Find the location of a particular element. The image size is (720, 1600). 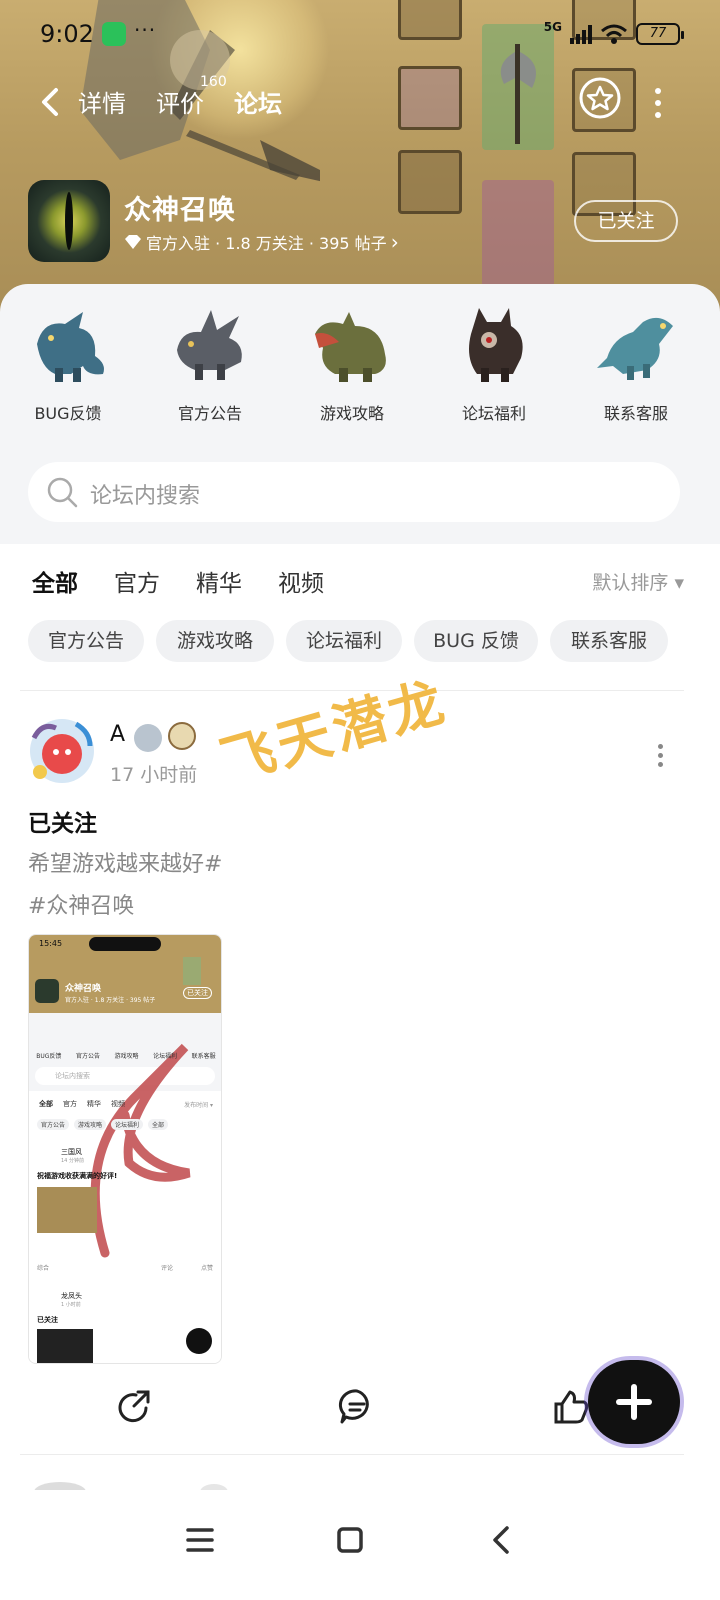

thumb-post1-tag: 综合 is located at coordinates (43, 1268).